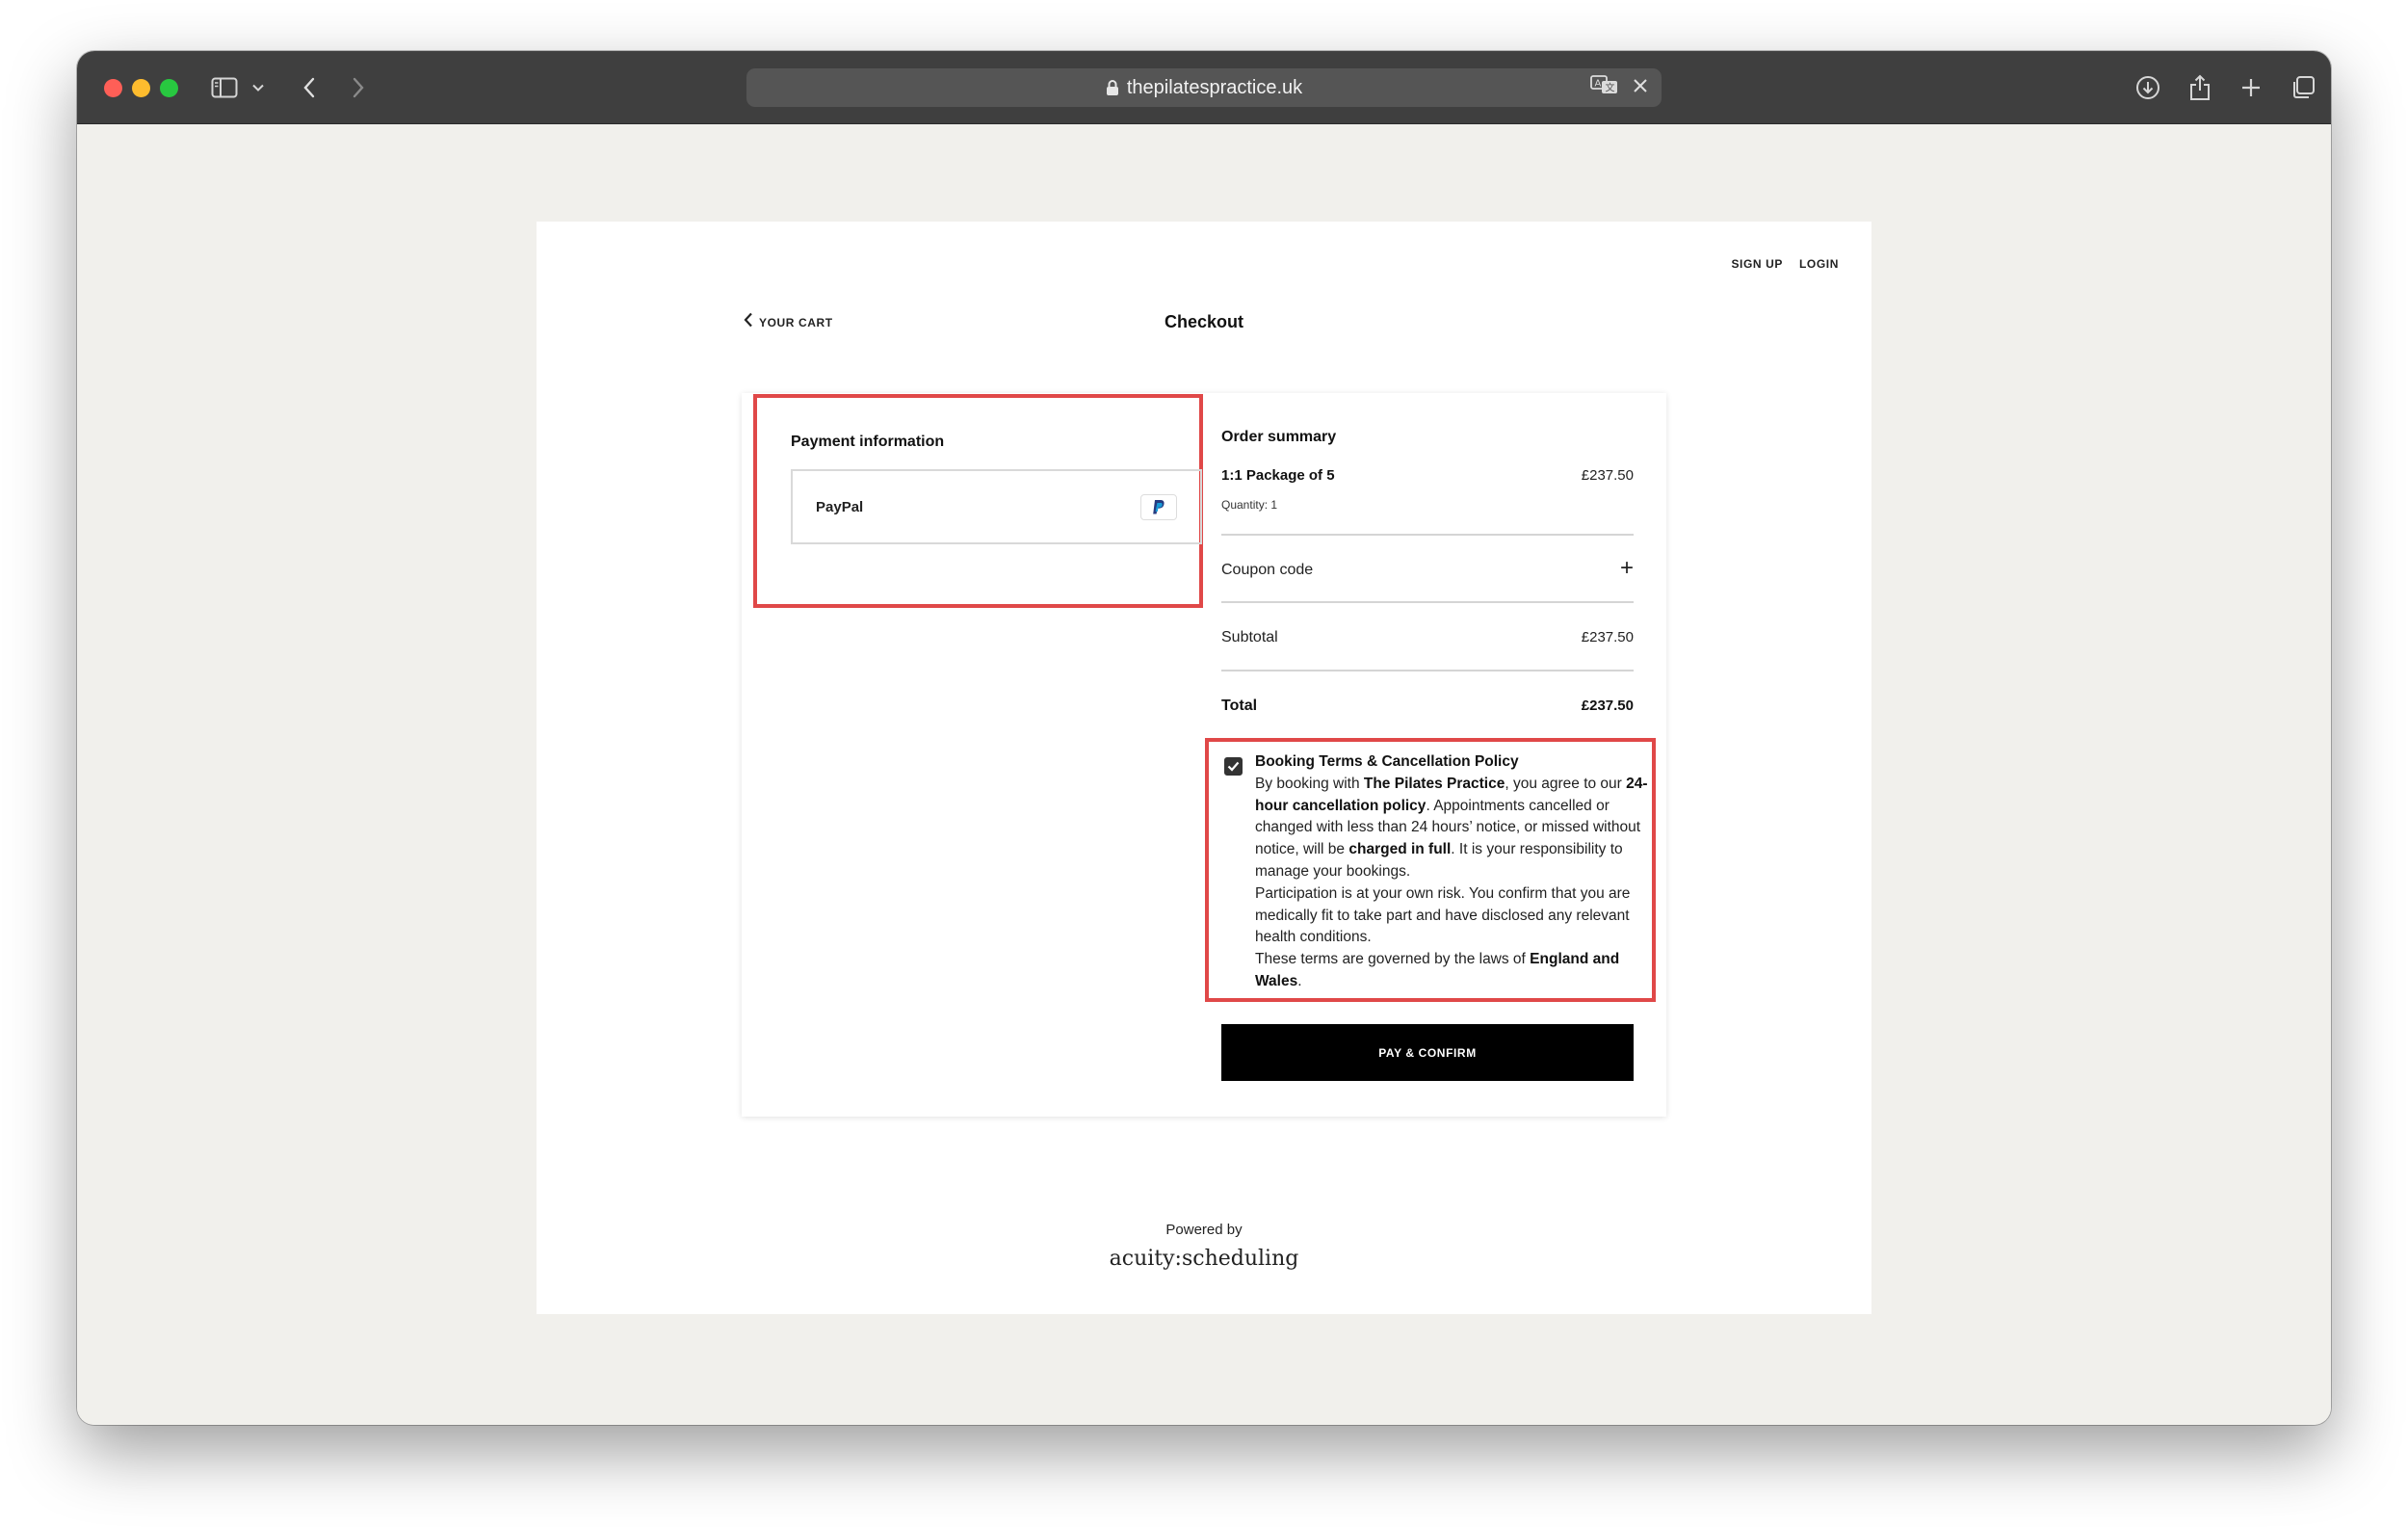 This screenshot has width=2408, height=1527. I want to click on address-bar: thepilatespractice.uk A文, so click(1204, 87).